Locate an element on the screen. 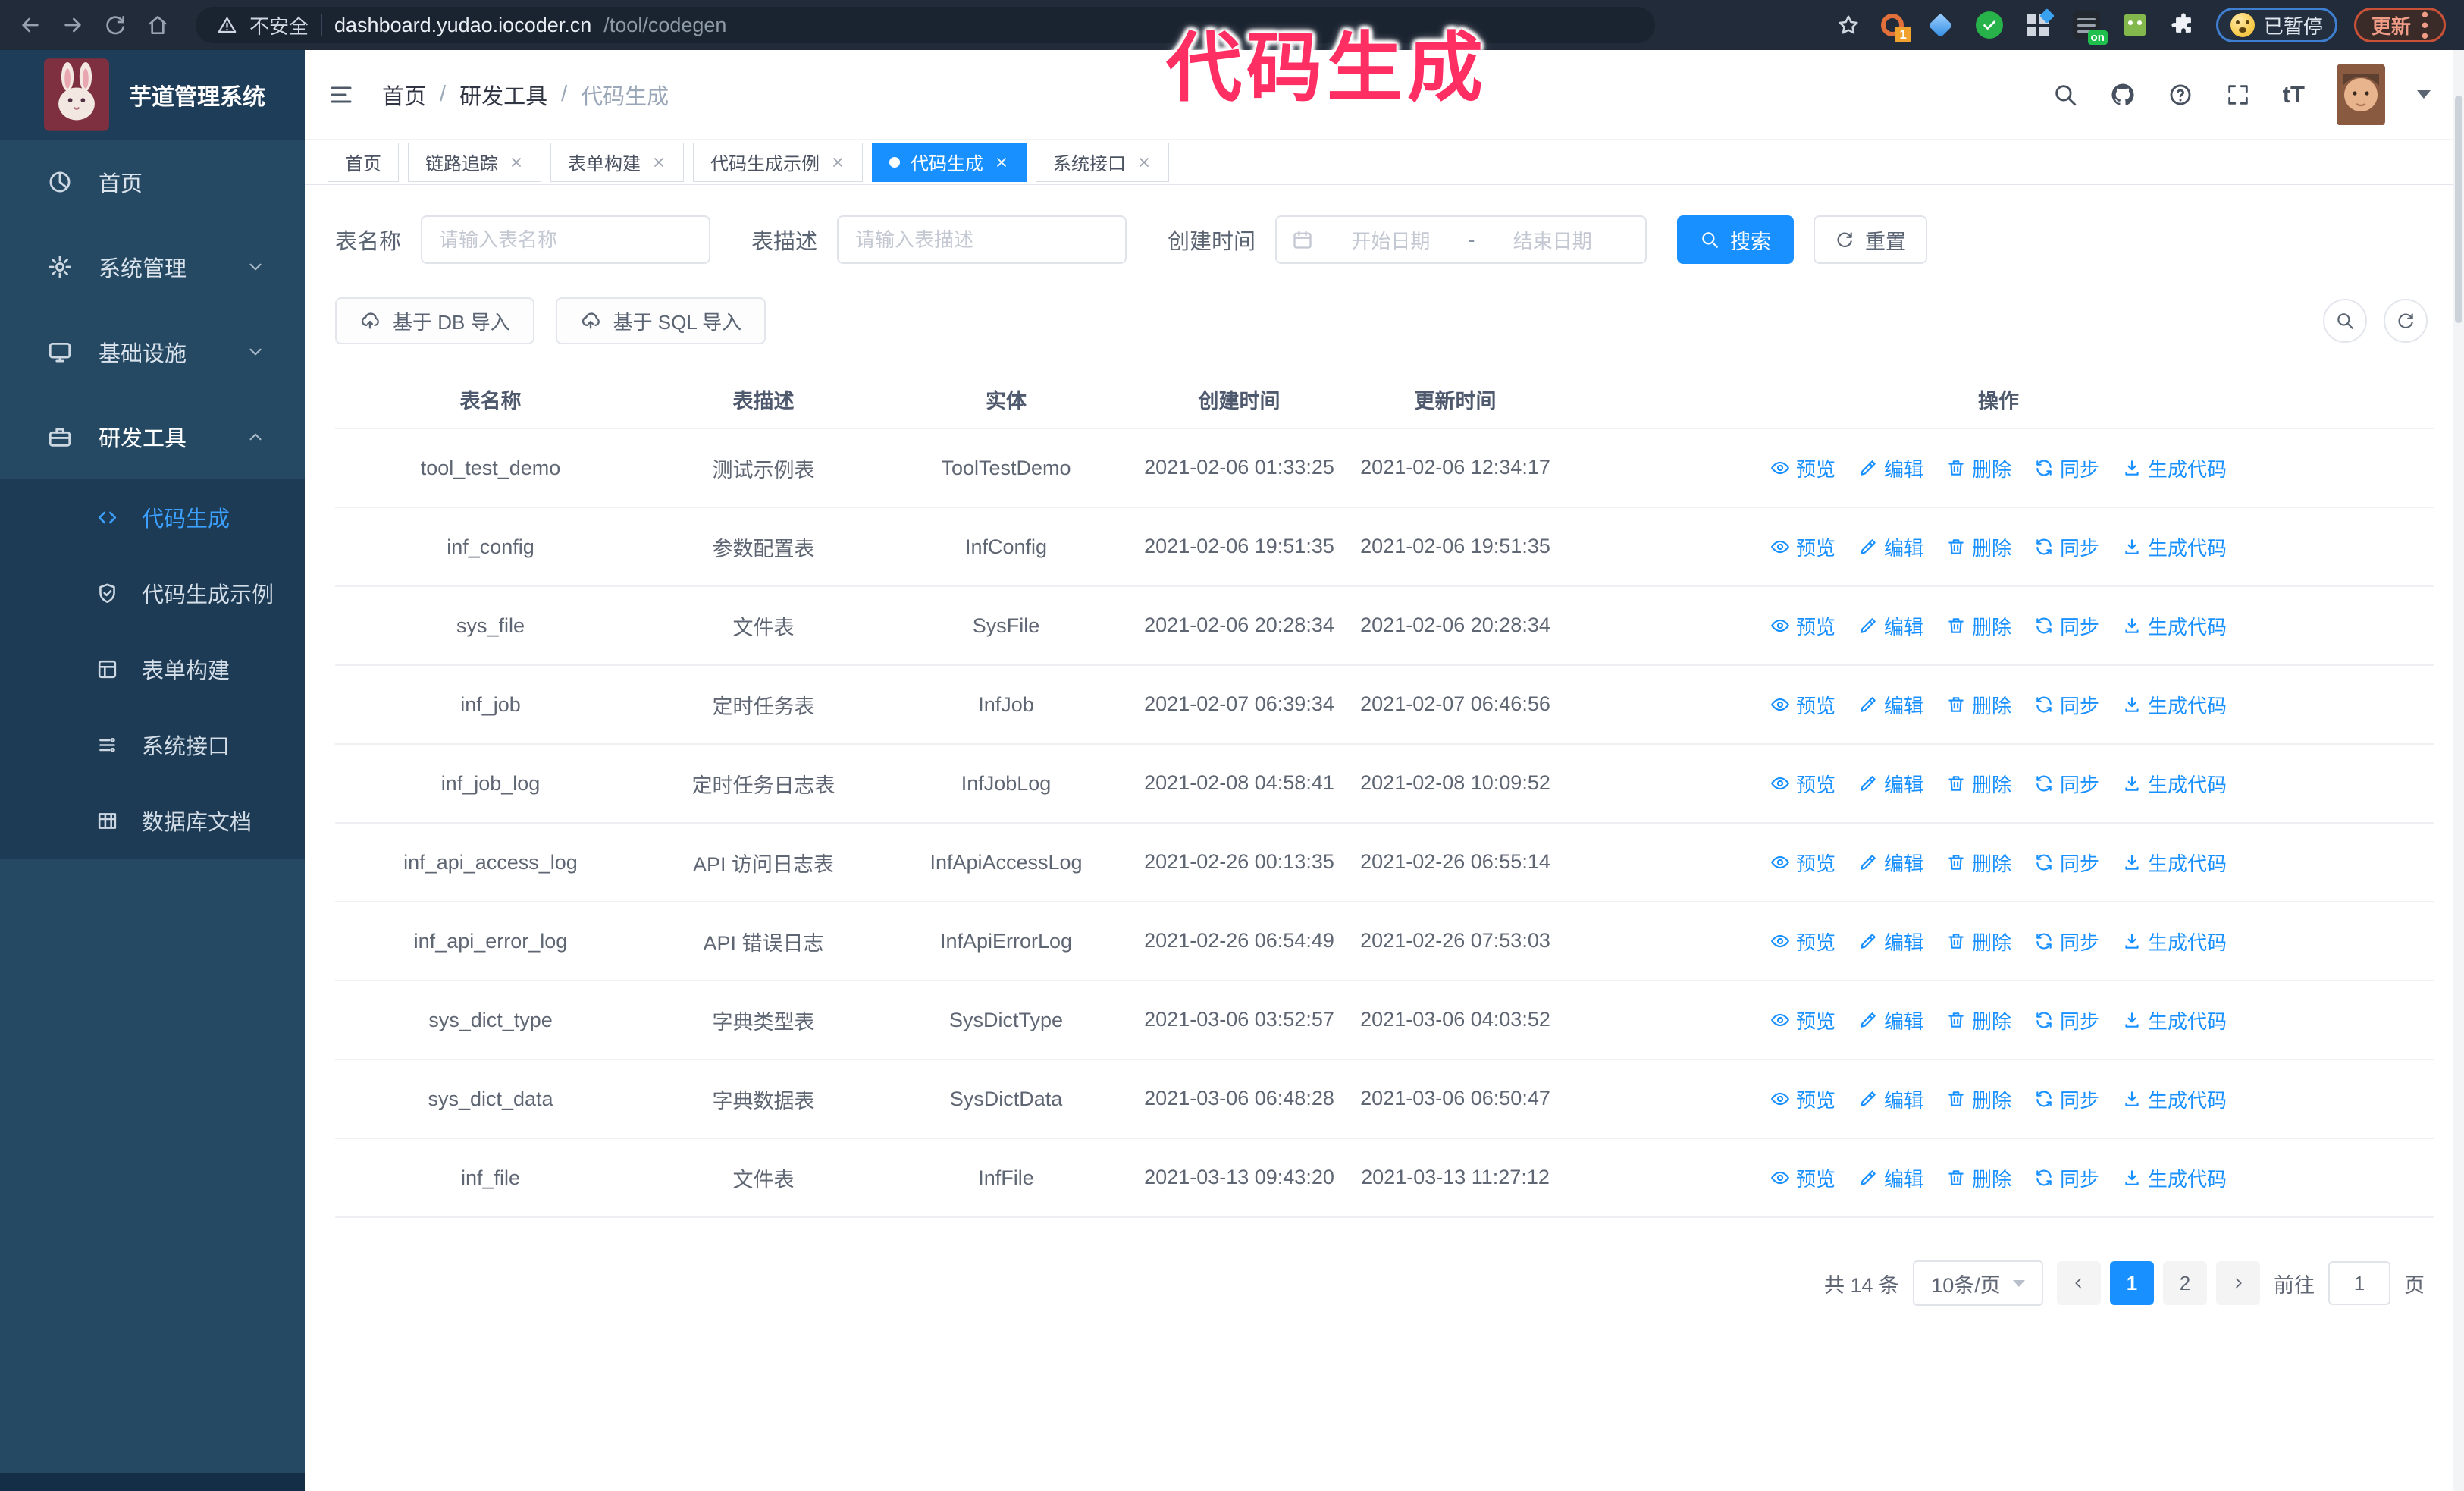  sidebar-item-infra: 基础设施 is located at coordinates (152, 351).